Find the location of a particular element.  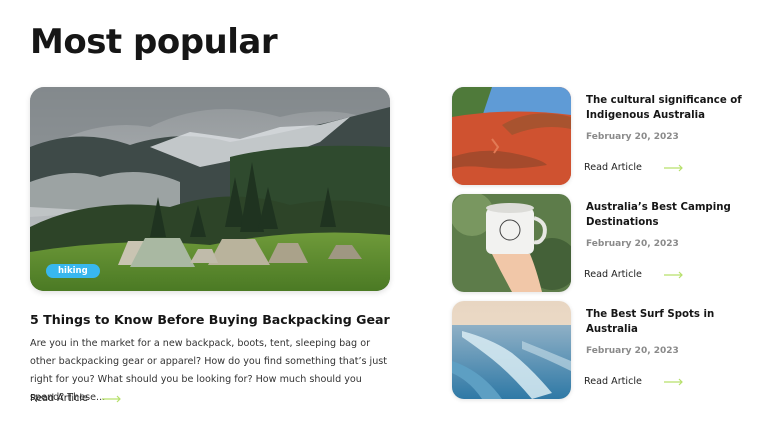

hands-red-sand-photo is located at coordinates (511, 136).